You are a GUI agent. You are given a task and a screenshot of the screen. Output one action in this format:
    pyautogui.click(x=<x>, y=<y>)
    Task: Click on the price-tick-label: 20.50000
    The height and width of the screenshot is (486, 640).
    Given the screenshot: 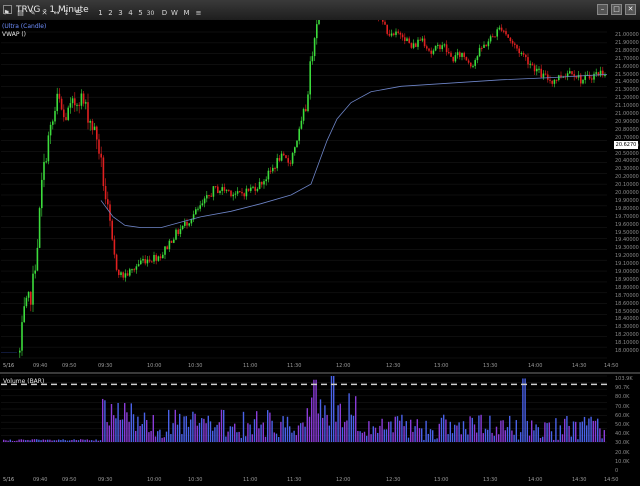 What is the action you would take?
    pyautogui.click(x=627, y=153)
    